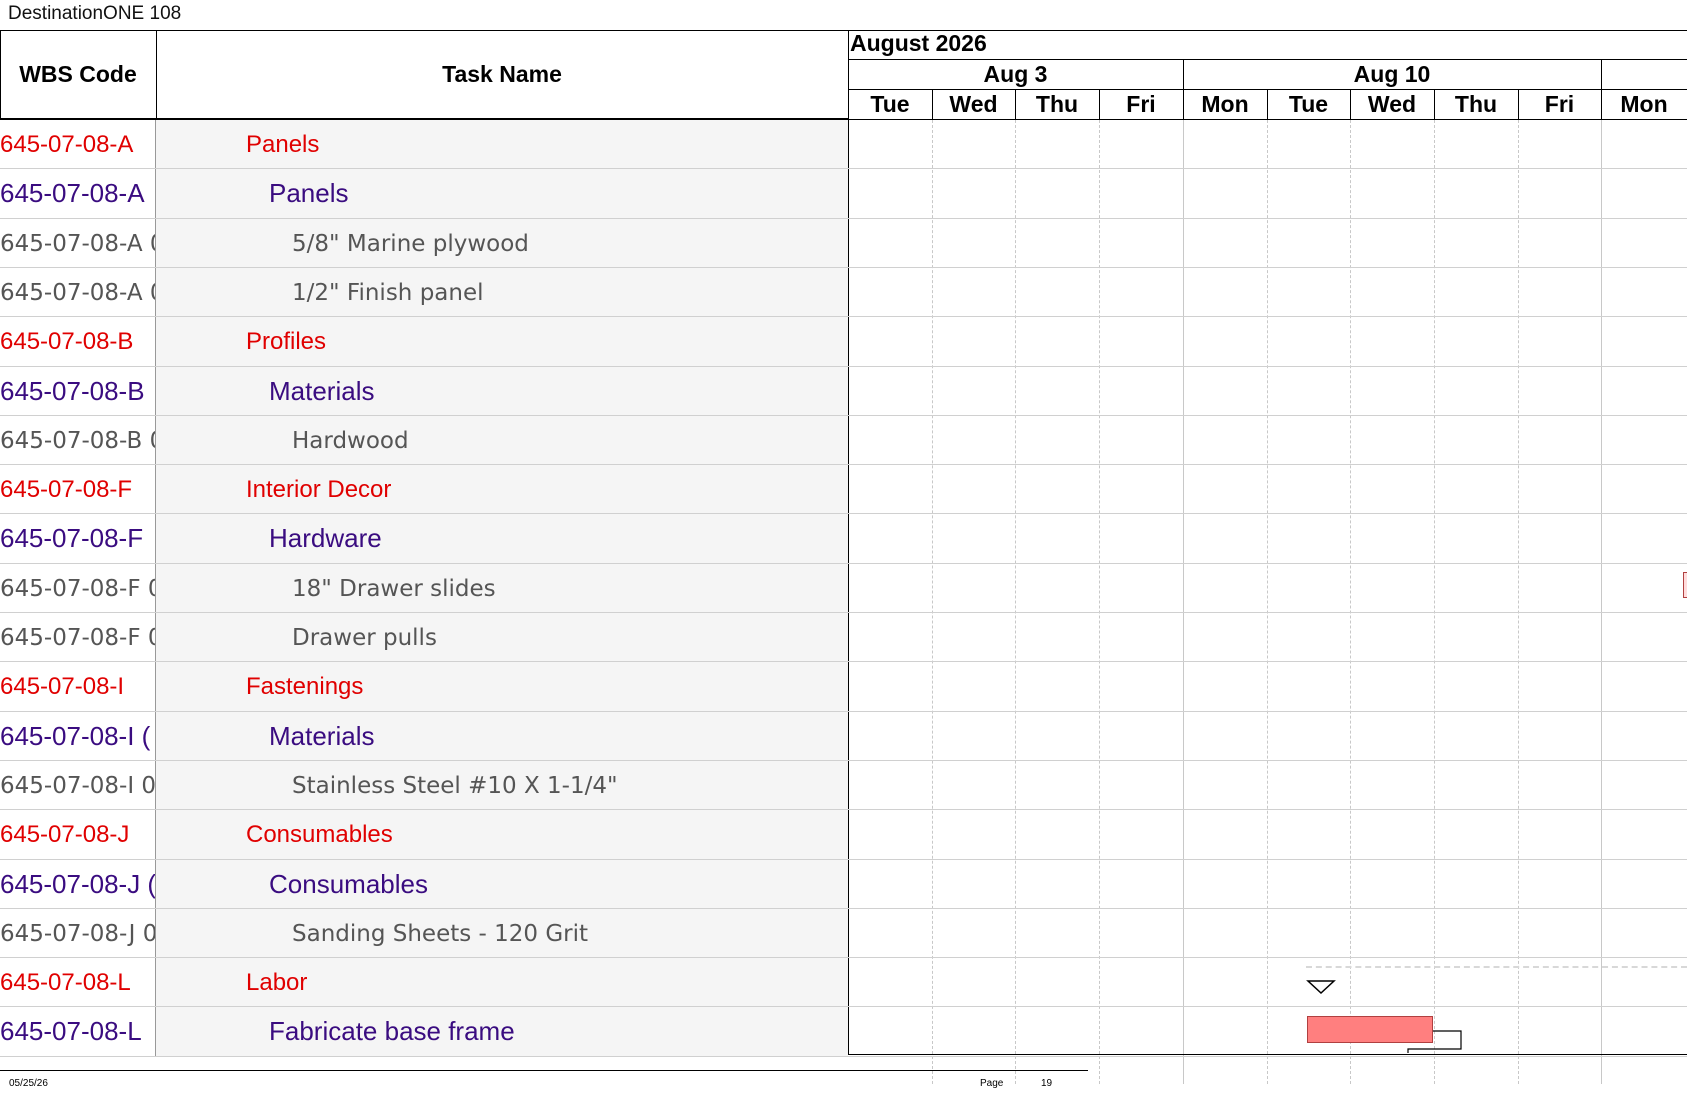  Describe the element at coordinates (502, 686) in the screenshot. I see `task-name-cell: Fastenings` at that location.